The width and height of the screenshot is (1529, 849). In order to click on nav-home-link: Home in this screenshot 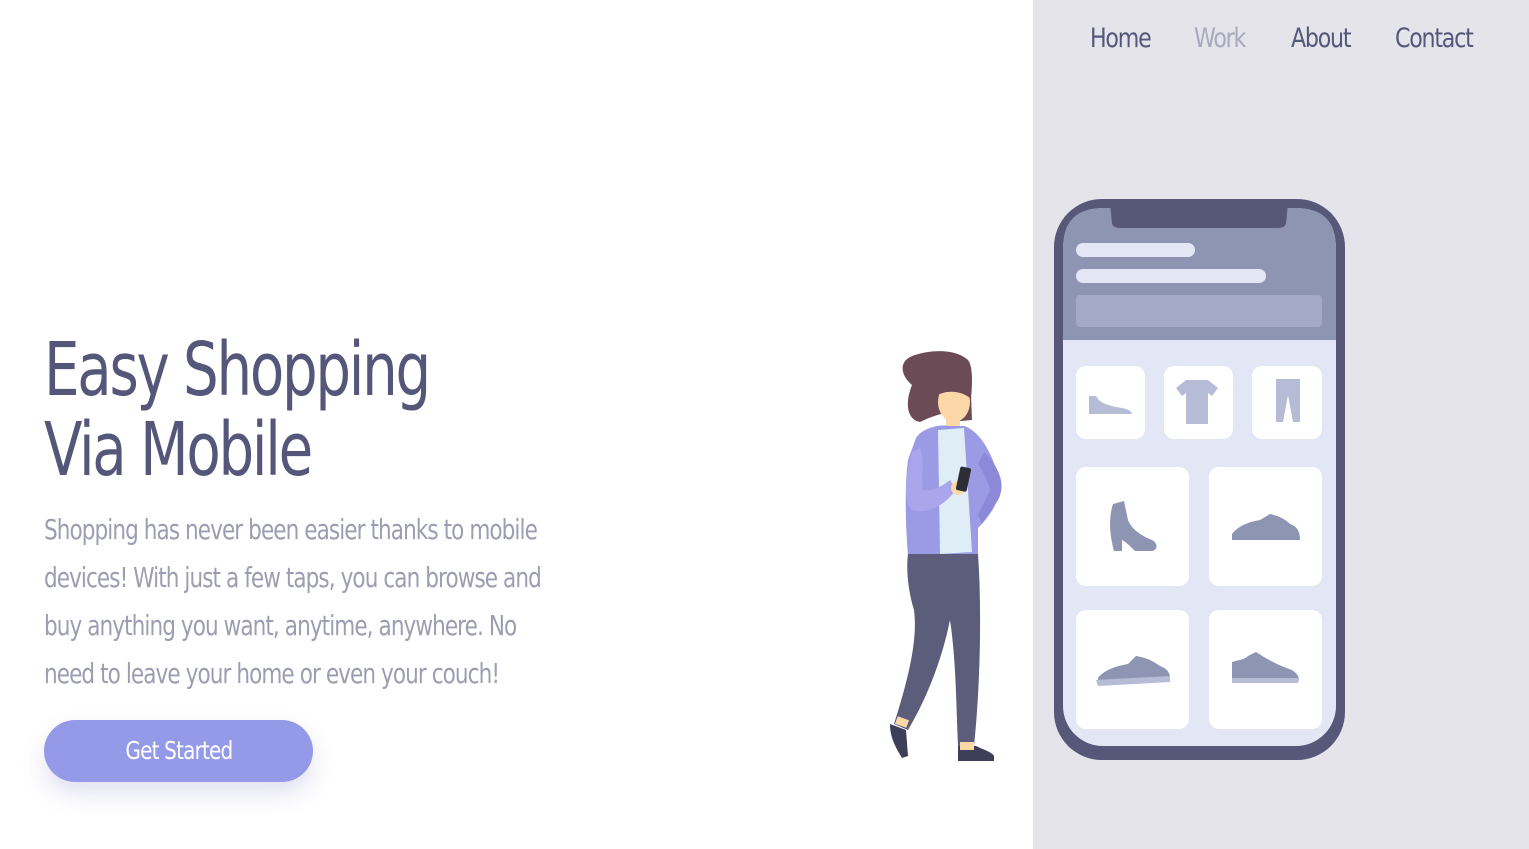, I will do `click(1121, 39)`.